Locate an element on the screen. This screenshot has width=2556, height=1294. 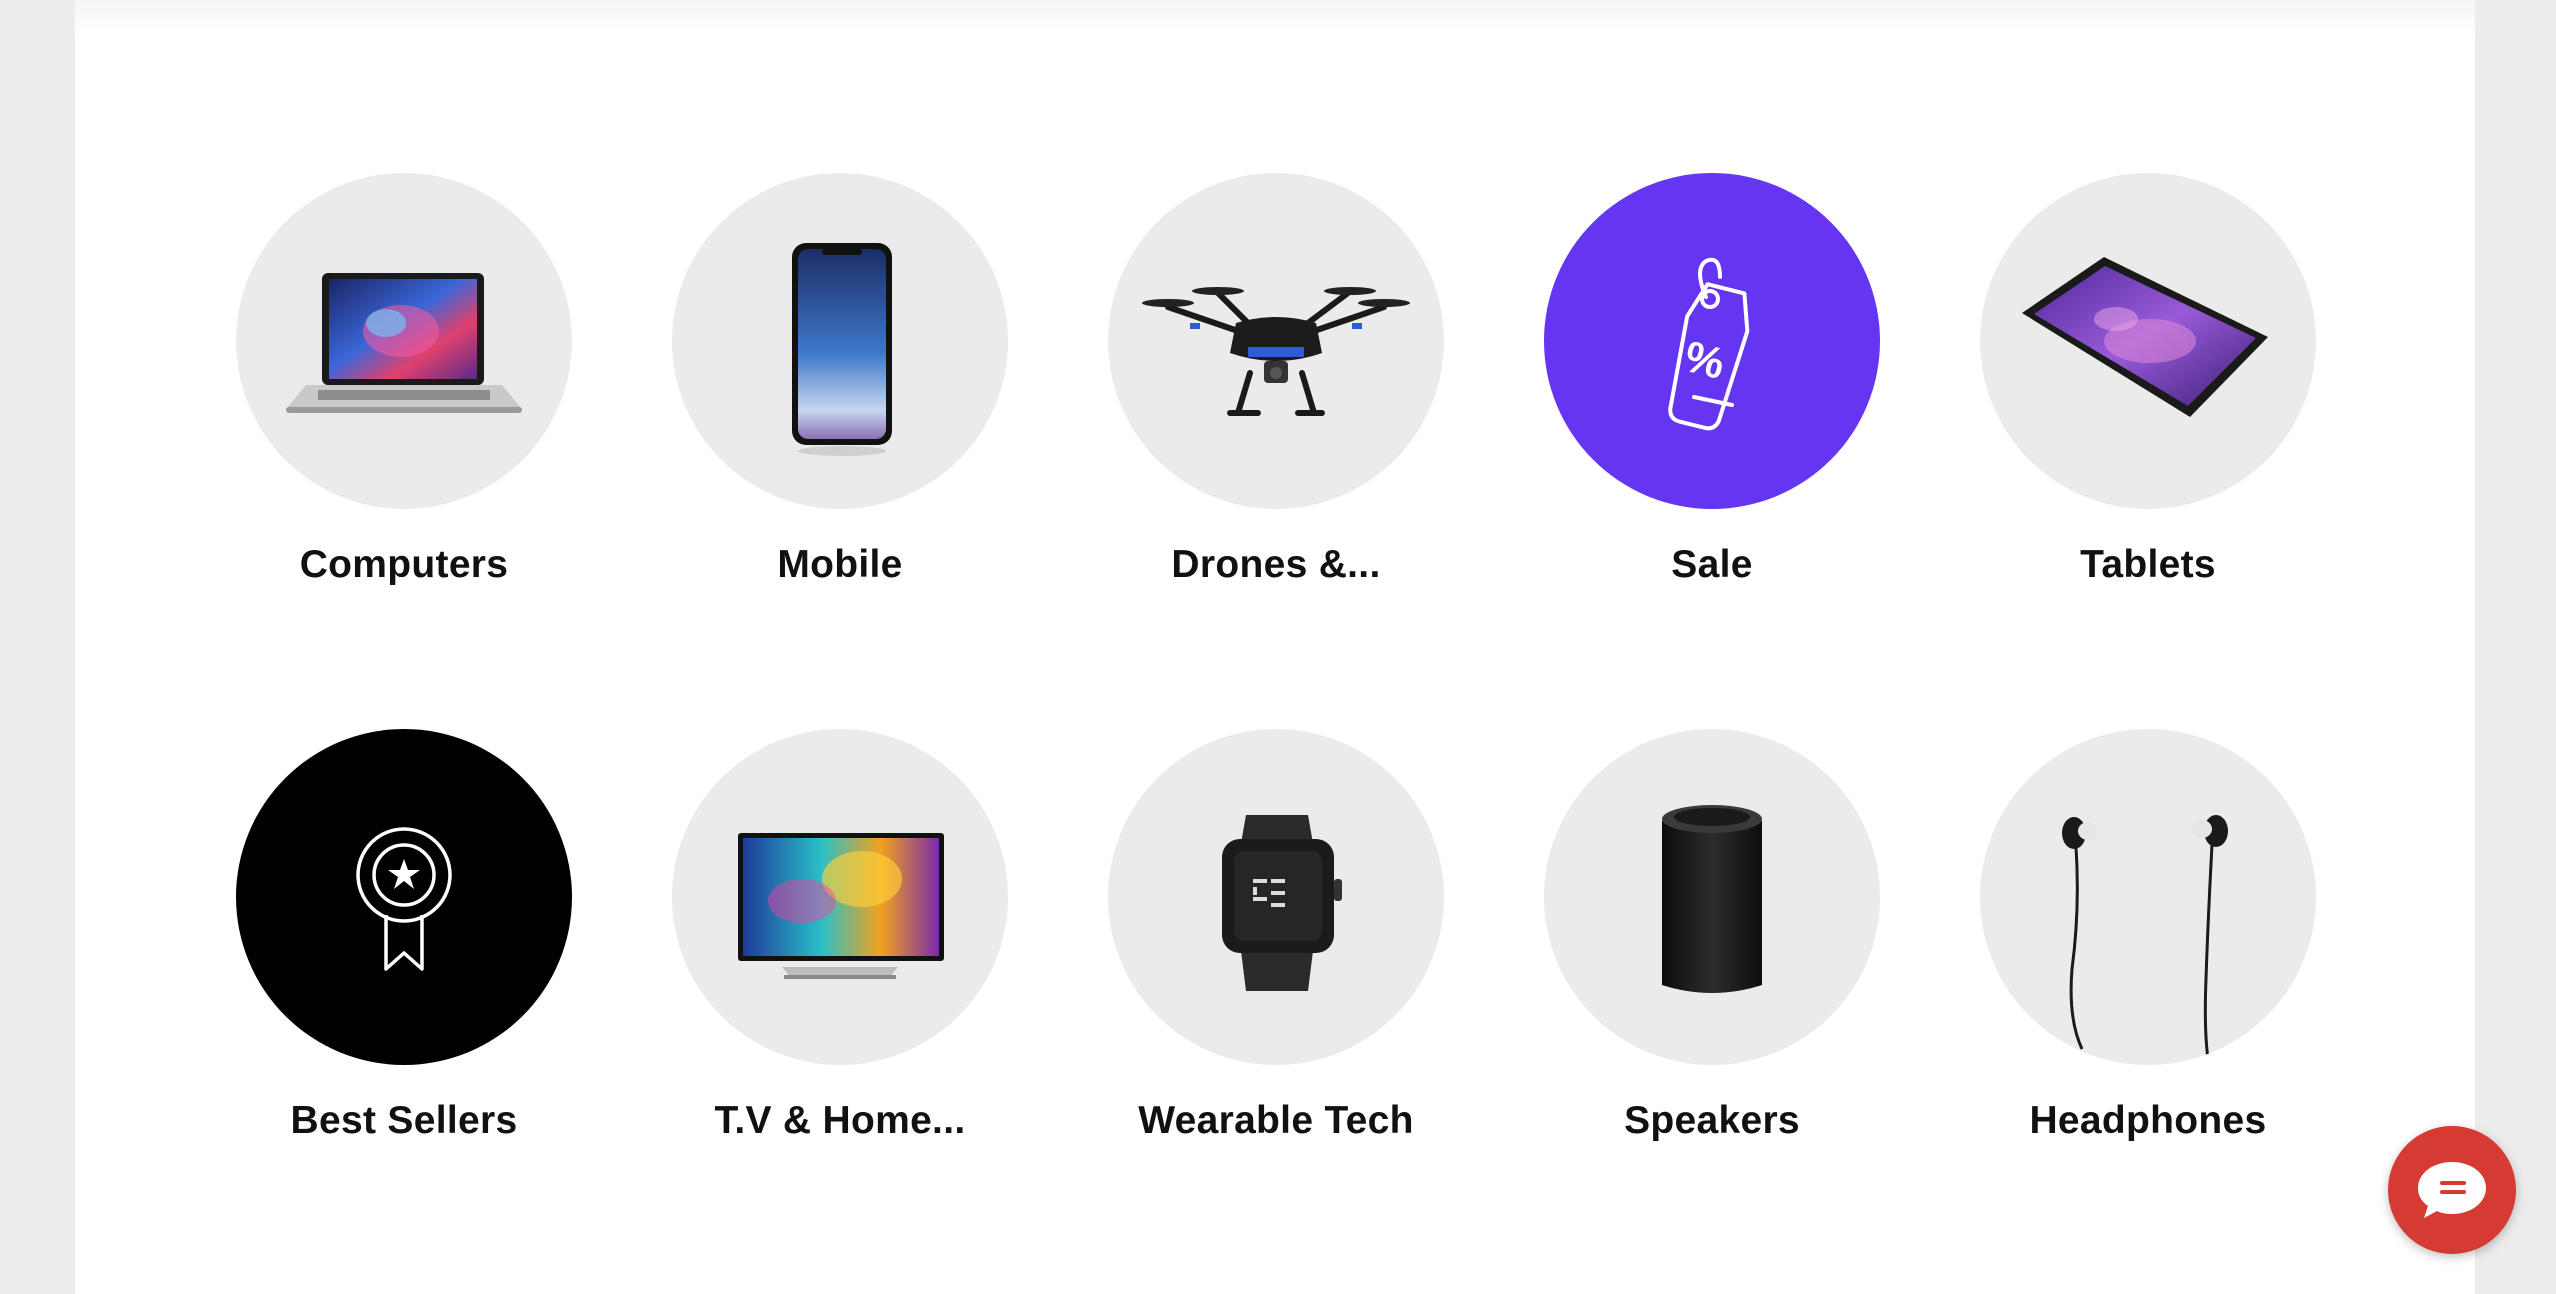
category-best-sellers: Best Sellers is located at coordinates (404, 936).